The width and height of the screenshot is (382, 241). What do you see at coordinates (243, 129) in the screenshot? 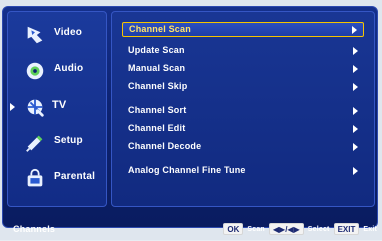
I see `menu-item-channel-edit: Channel Edit` at bounding box center [243, 129].